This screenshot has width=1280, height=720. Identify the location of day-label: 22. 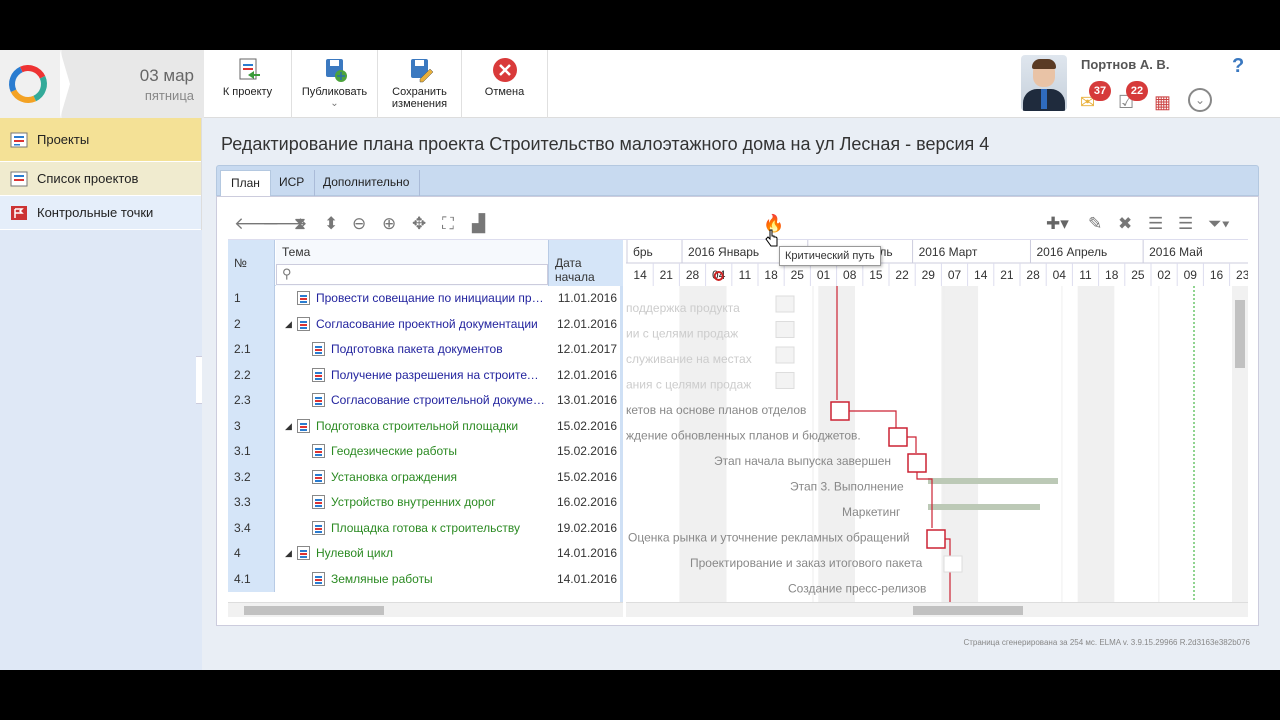
(902, 275).